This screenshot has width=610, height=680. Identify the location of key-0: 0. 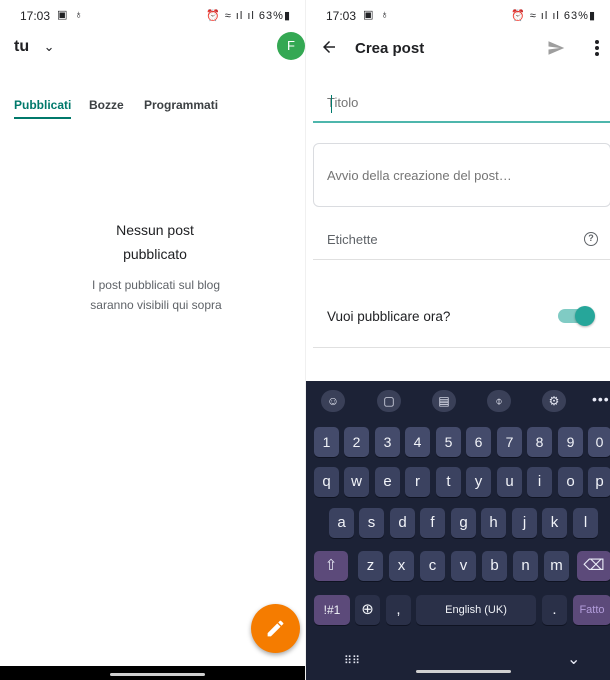
(599, 442).